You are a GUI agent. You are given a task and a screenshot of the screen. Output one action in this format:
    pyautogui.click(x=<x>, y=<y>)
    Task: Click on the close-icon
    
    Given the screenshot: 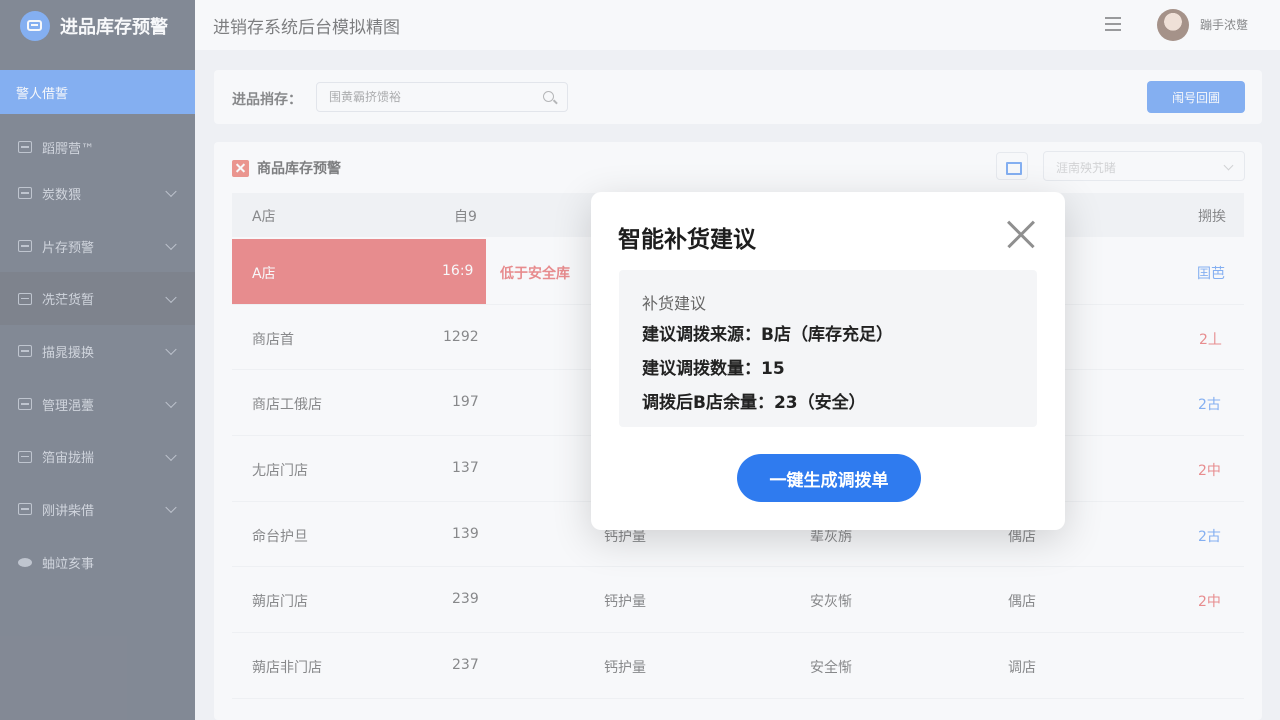 What is the action you would take?
    pyautogui.click(x=1021, y=234)
    